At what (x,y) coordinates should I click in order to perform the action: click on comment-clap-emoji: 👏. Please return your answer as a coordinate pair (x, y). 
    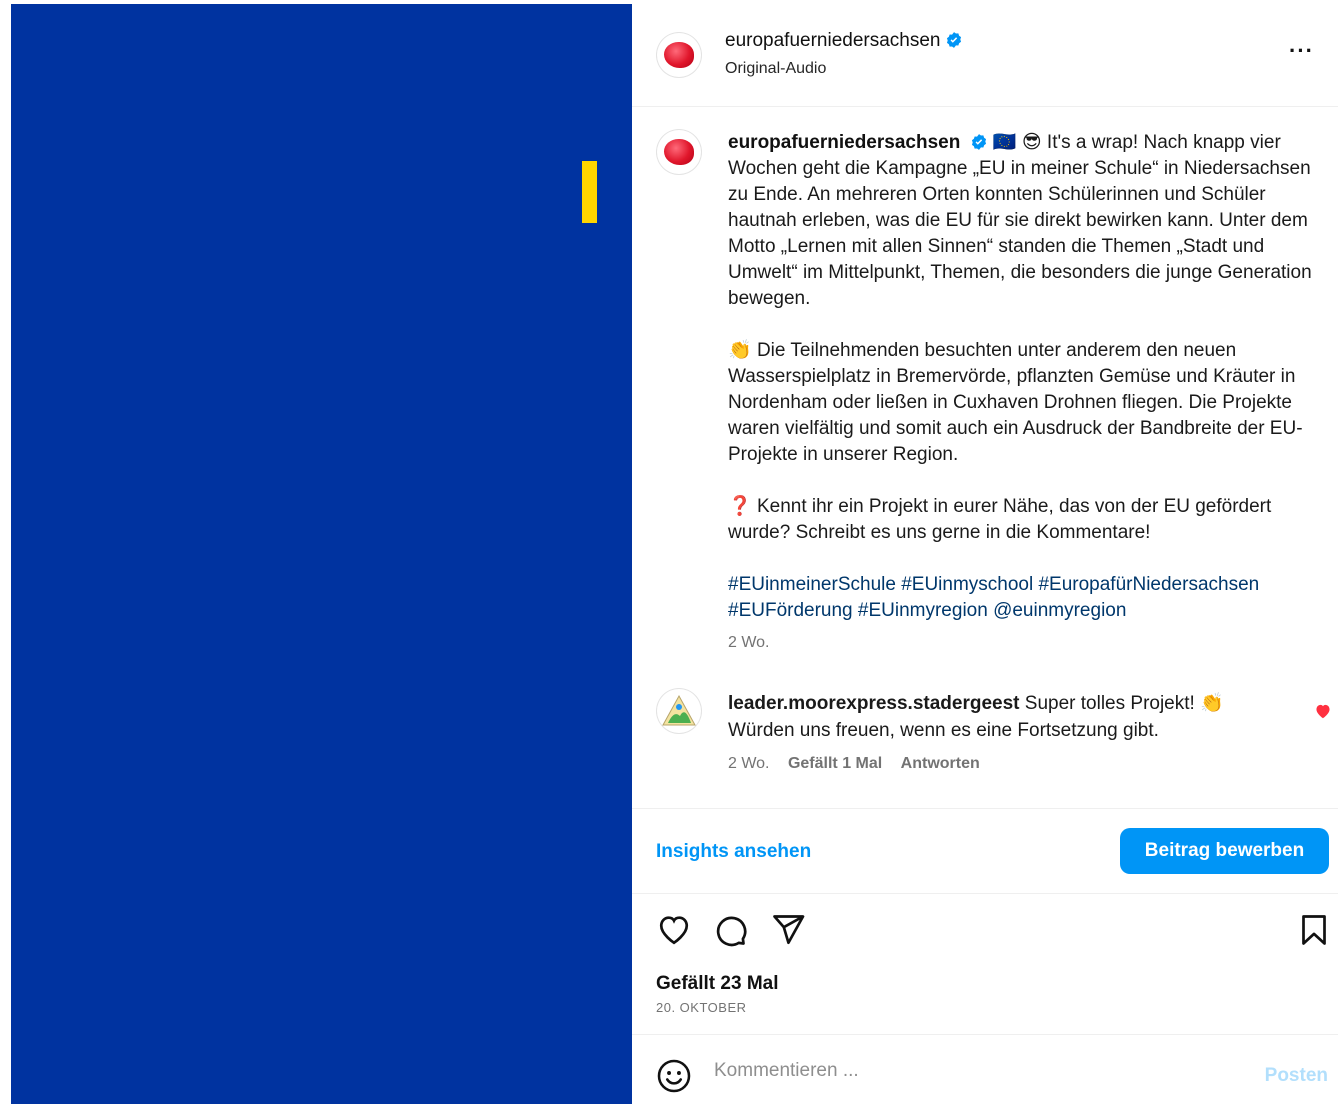
    Looking at the image, I should click on (1212, 703).